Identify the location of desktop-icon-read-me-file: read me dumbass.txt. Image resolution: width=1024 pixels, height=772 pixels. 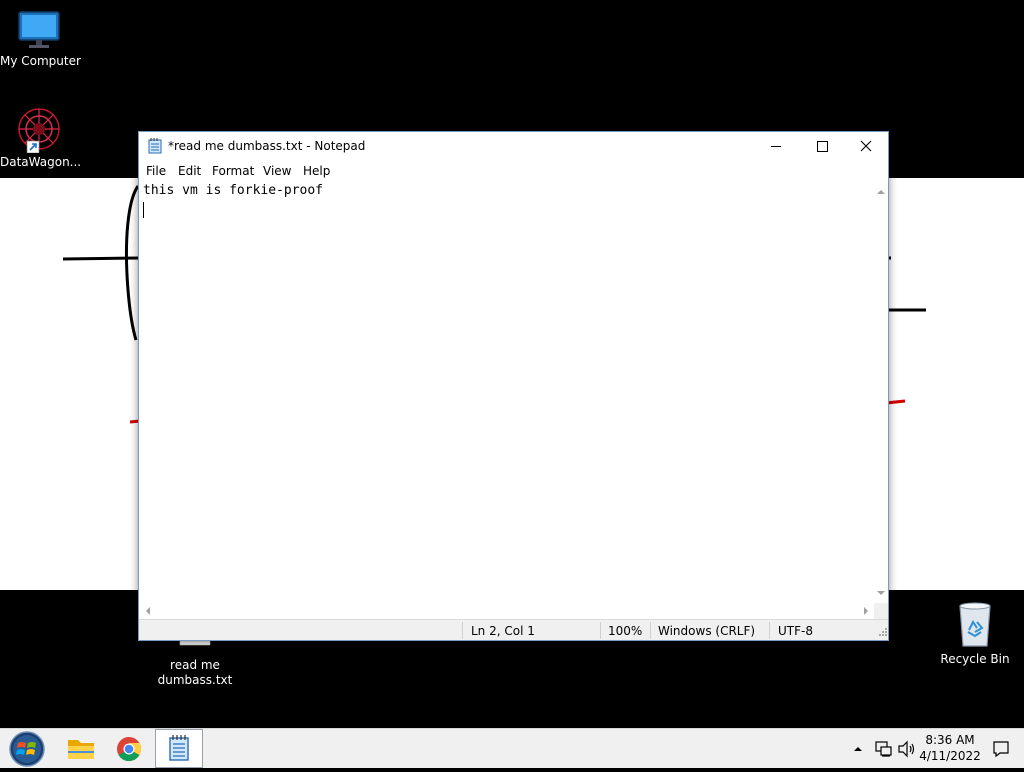
(195, 664).